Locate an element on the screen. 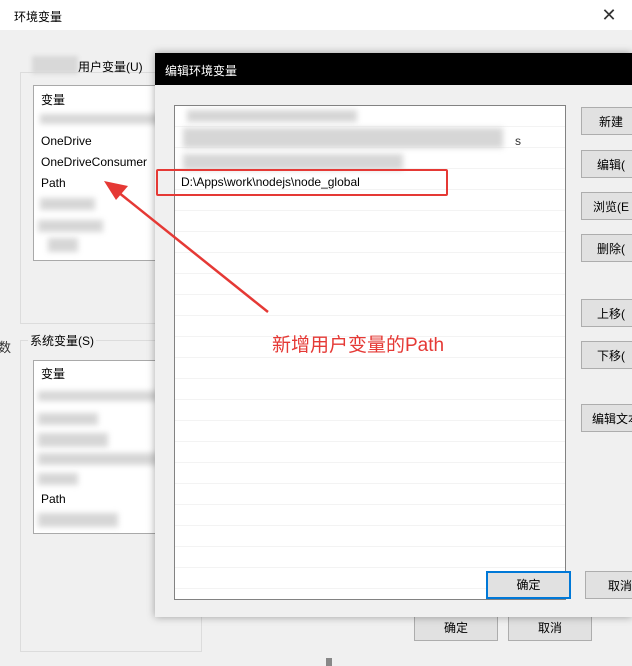 The height and width of the screenshot is (666, 632). dialog-title: 编辑环境变量 is located at coordinates (201, 71).